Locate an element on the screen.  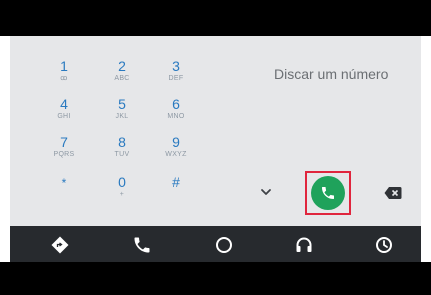
key-3: 3 DEF is located at coordinates (176, 77).